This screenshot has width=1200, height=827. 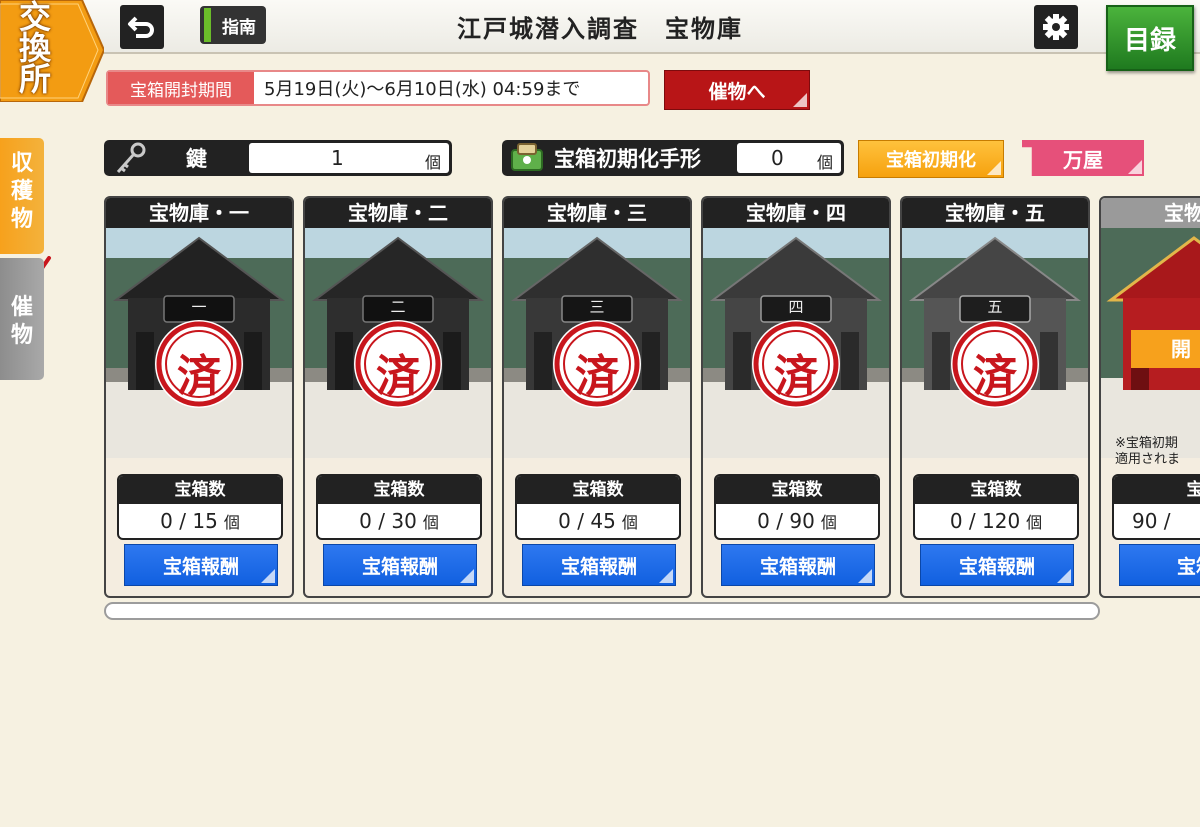 What do you see at coordinates (399, 507) in the screenshot?
I see `chest-count-box: 宝箱数 0 / 30 個` at bounding box center [399, 507].